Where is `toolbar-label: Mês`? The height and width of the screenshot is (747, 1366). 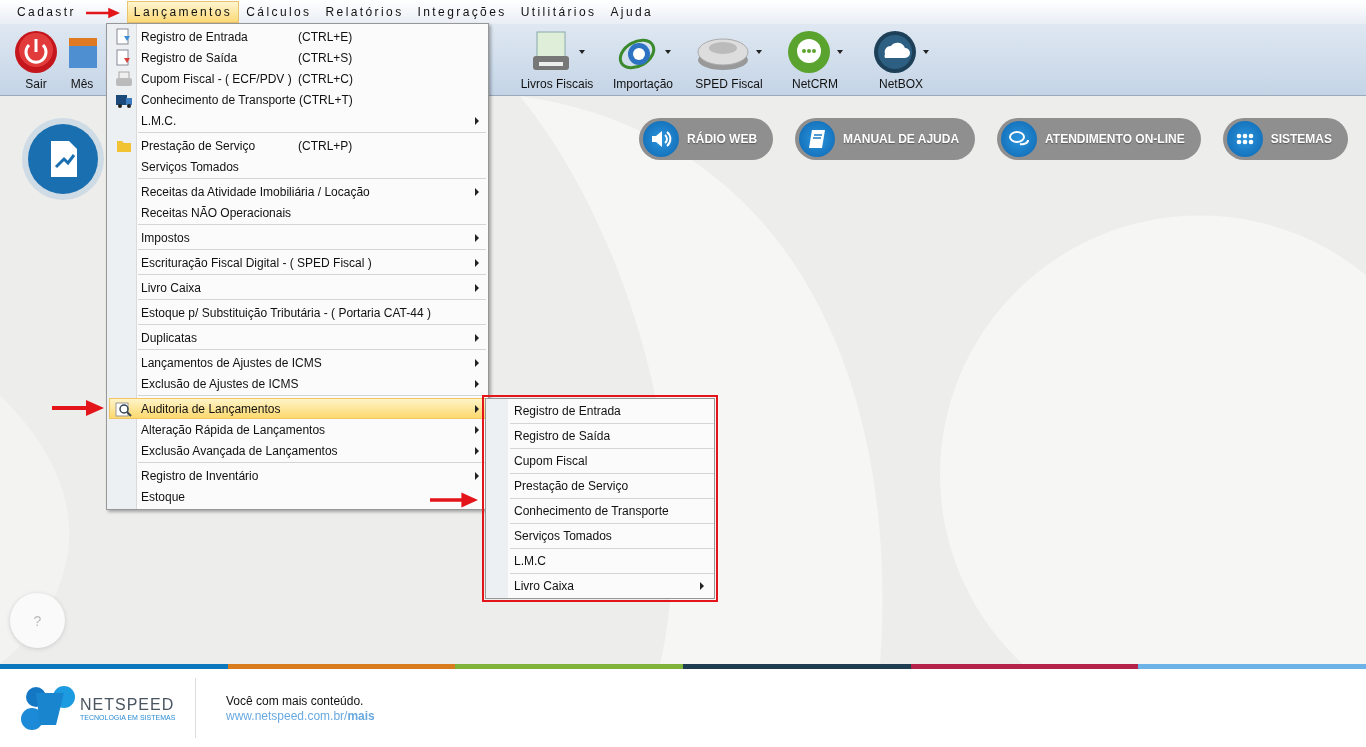 toolbar-label: Mês is located at coordinates (82, 84).